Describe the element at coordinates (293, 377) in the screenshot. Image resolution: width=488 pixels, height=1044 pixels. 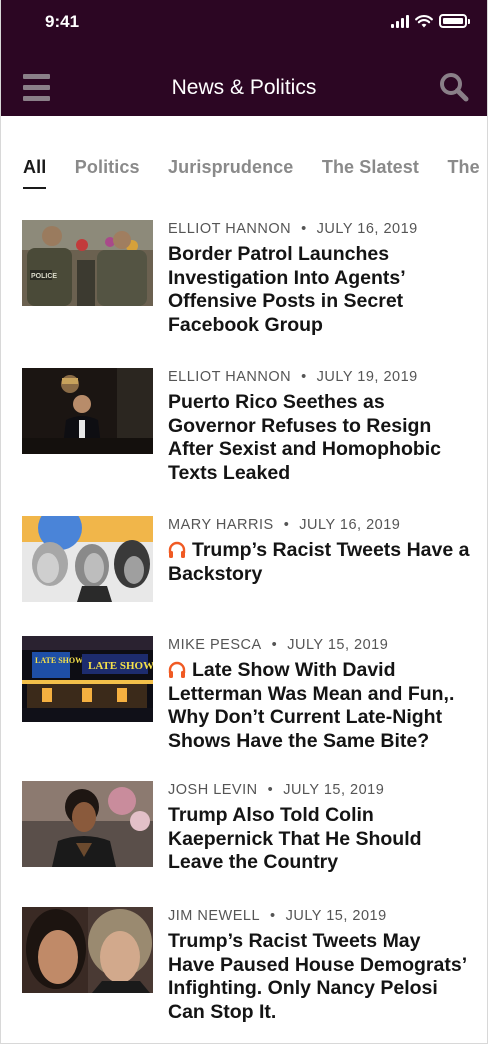
I see `article-meta: ELLIOT HANNON • JULY 19, 2019` at that location.